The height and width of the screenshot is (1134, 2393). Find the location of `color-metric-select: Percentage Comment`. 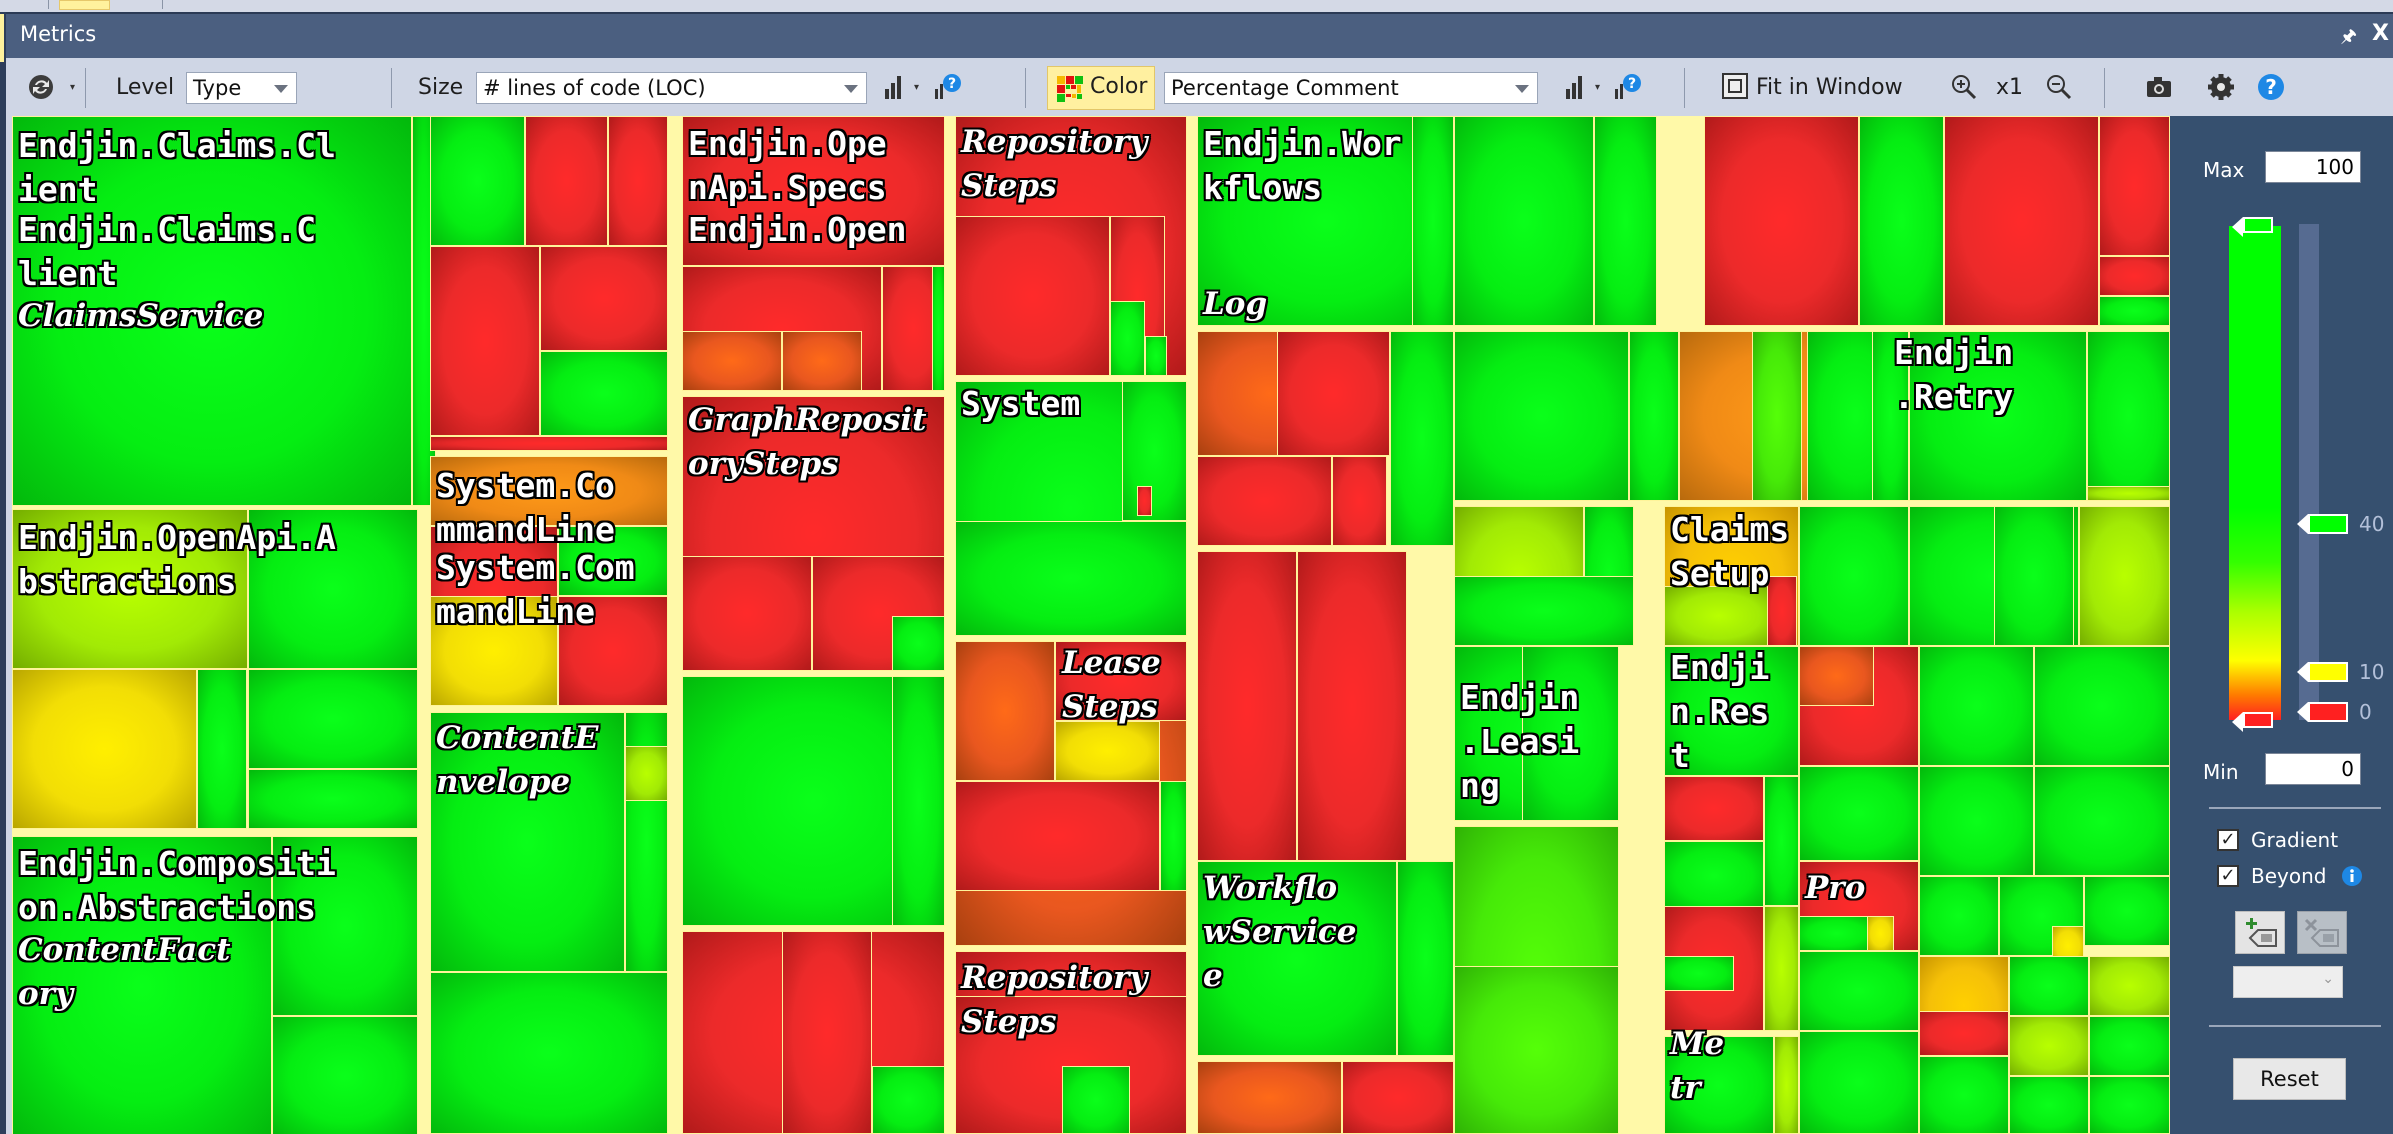

color-metric-select: Percentage Comment is located at coordinates (1351, 88).